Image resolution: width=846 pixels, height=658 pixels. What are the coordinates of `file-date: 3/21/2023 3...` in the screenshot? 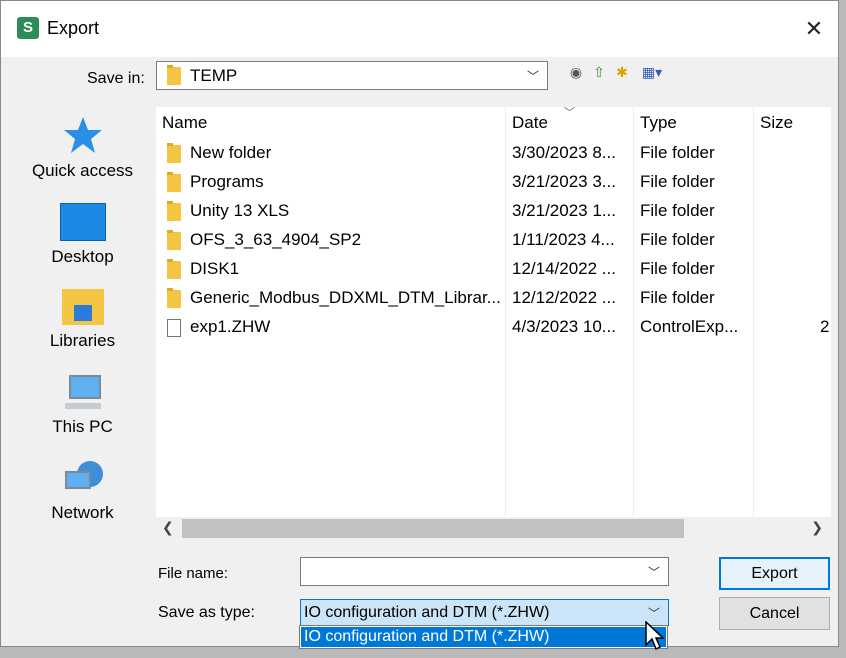 It's located at (564, 181).